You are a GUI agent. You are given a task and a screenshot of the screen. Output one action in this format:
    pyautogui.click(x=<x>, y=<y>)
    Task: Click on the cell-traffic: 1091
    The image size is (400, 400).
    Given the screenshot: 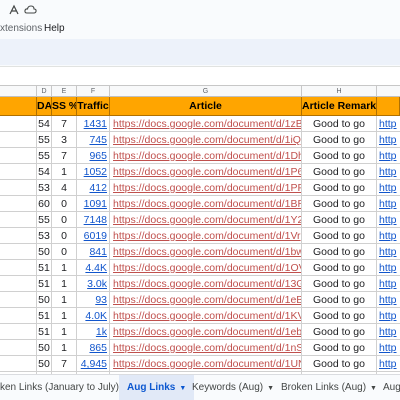 What is the action you would take?
    pyautogui.click(x=93, y=203)
    